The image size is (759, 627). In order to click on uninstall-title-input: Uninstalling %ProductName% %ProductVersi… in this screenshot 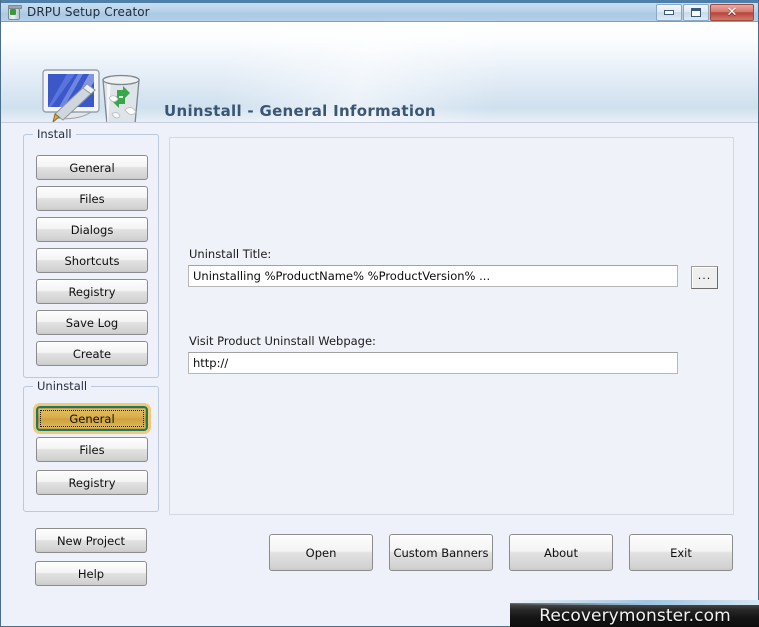, I will do `click(433, 276)`.